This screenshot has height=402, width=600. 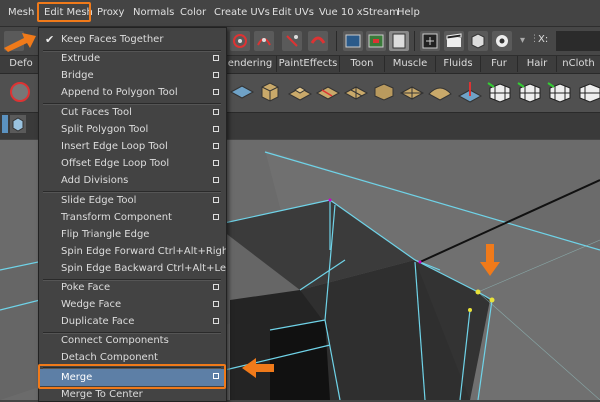 What do you see at coordinates (153, 13) in the screenshot?
I see `menu-normals: Normals` at bounding box center [153, 13].